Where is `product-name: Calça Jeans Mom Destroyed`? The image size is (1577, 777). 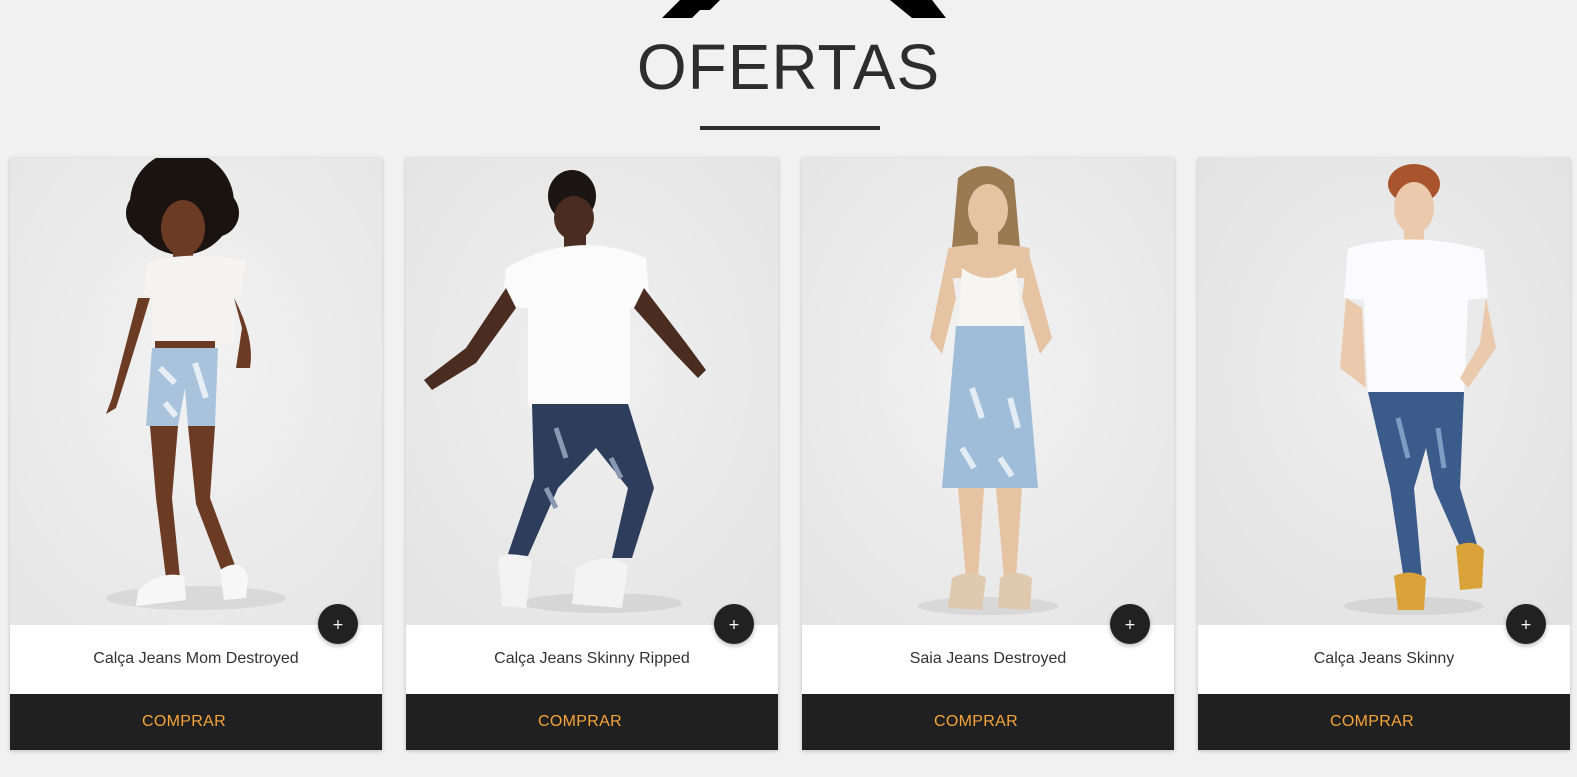 product-name: Calça Jeans Mom Destroyed is located at coordinates (196, 658).